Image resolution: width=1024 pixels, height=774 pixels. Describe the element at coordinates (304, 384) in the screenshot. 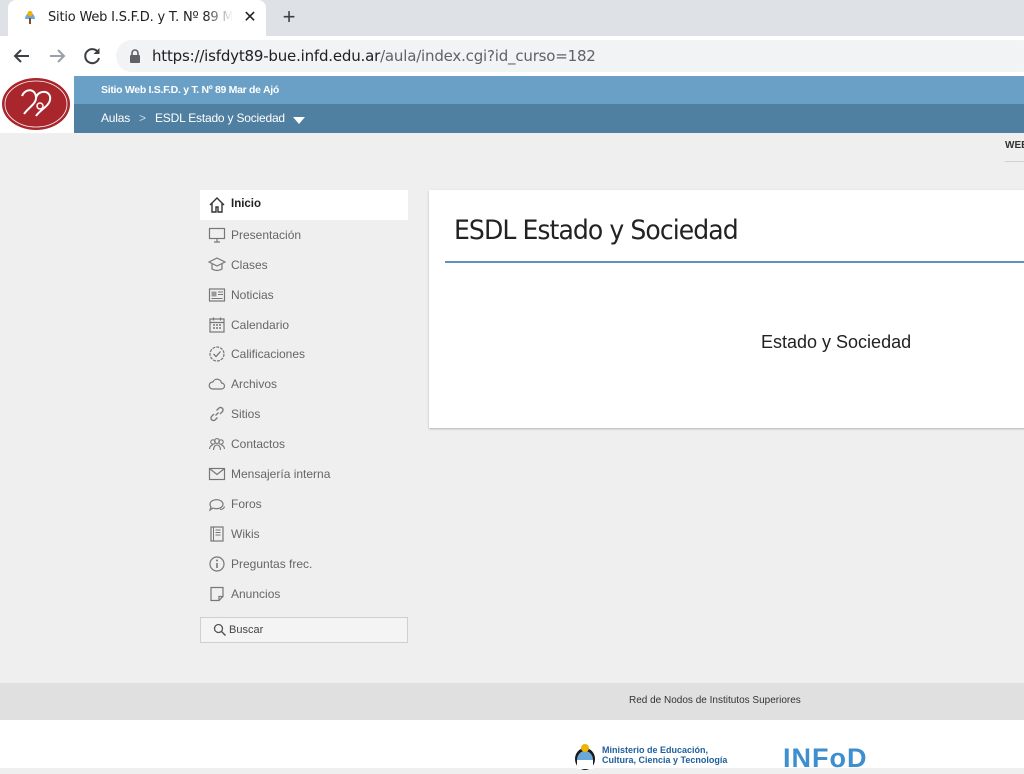

I see `sidebar-item-archivos: Archivos` at that location.